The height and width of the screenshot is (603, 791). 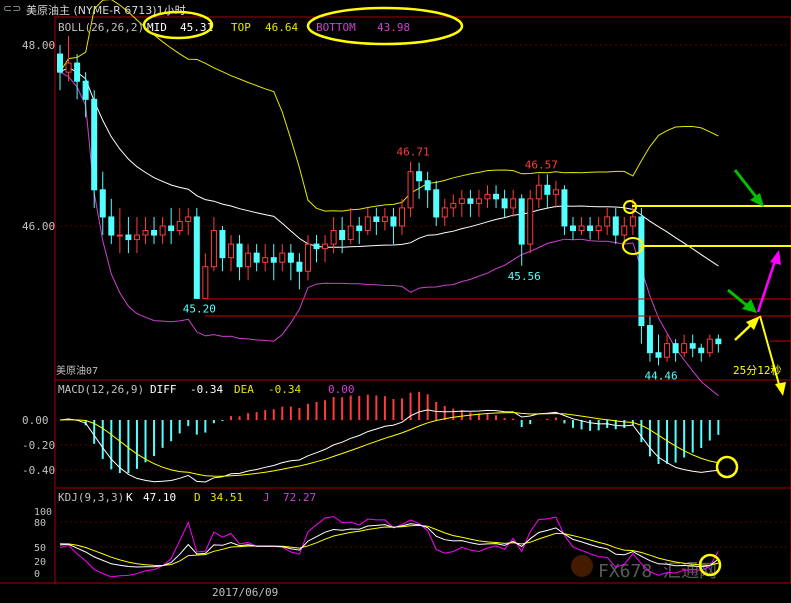 I want to click on countdown-label: 25分12秒, so click(x=757, y=370).